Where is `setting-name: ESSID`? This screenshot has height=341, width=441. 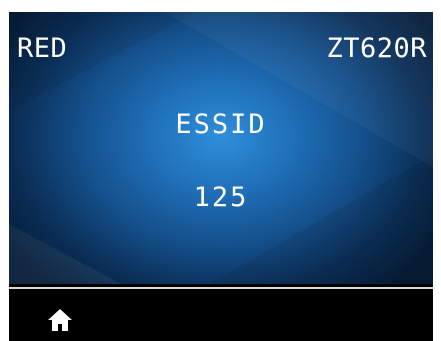
setting-name: ESSID is located at coordinates (221, 124).